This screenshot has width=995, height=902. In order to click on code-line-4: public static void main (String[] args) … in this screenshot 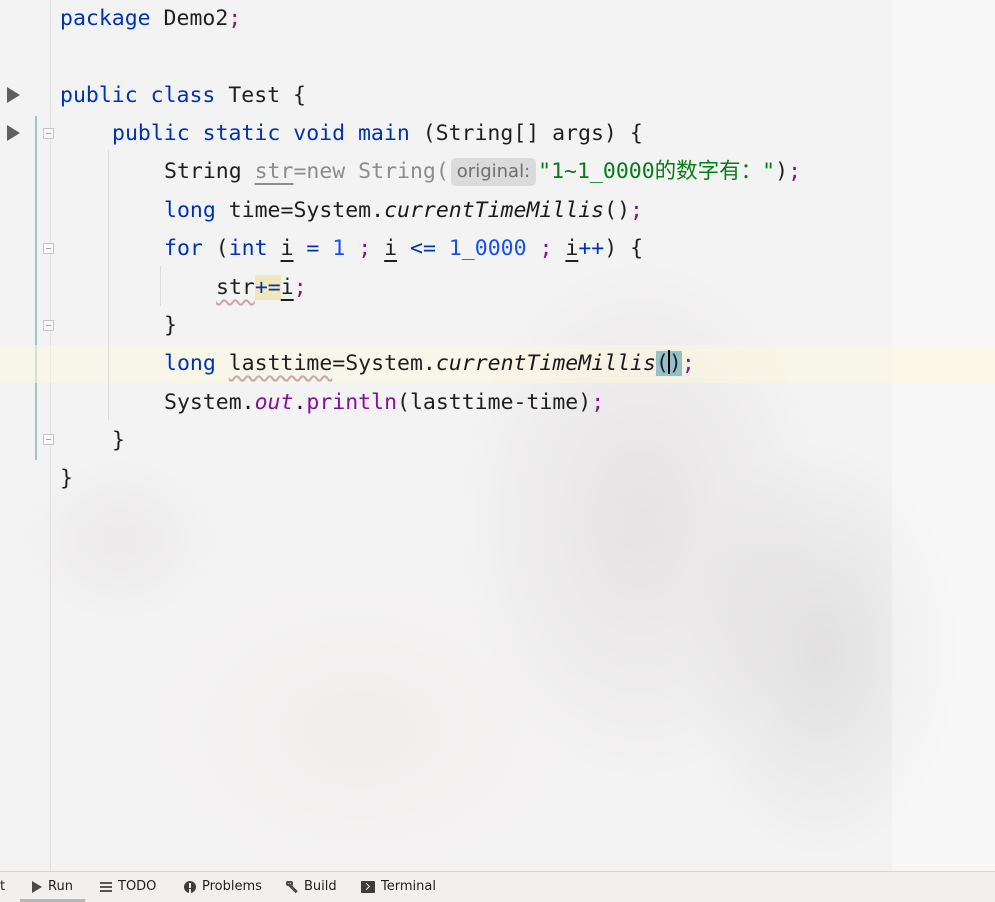, I will do `click(377, 134)`.